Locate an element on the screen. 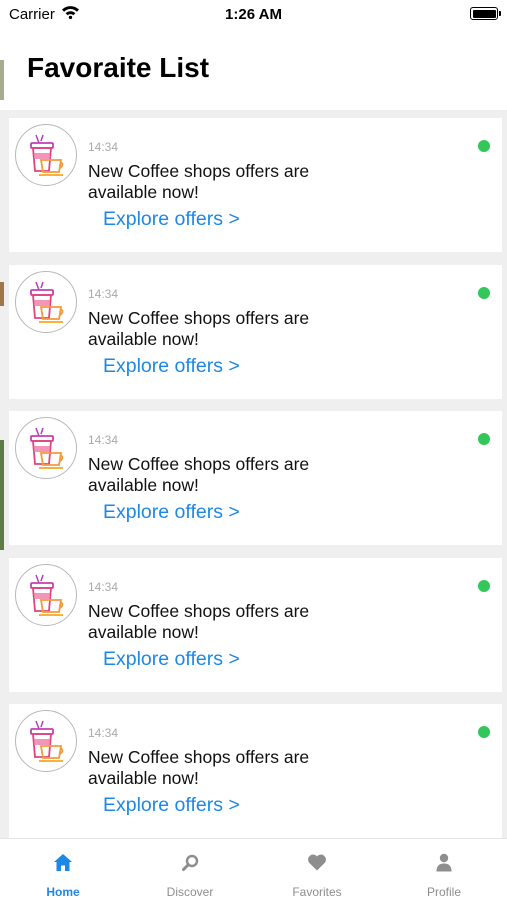 The image size is (507, 900). tab-discover: Discover is located at coordinates (190, 869).